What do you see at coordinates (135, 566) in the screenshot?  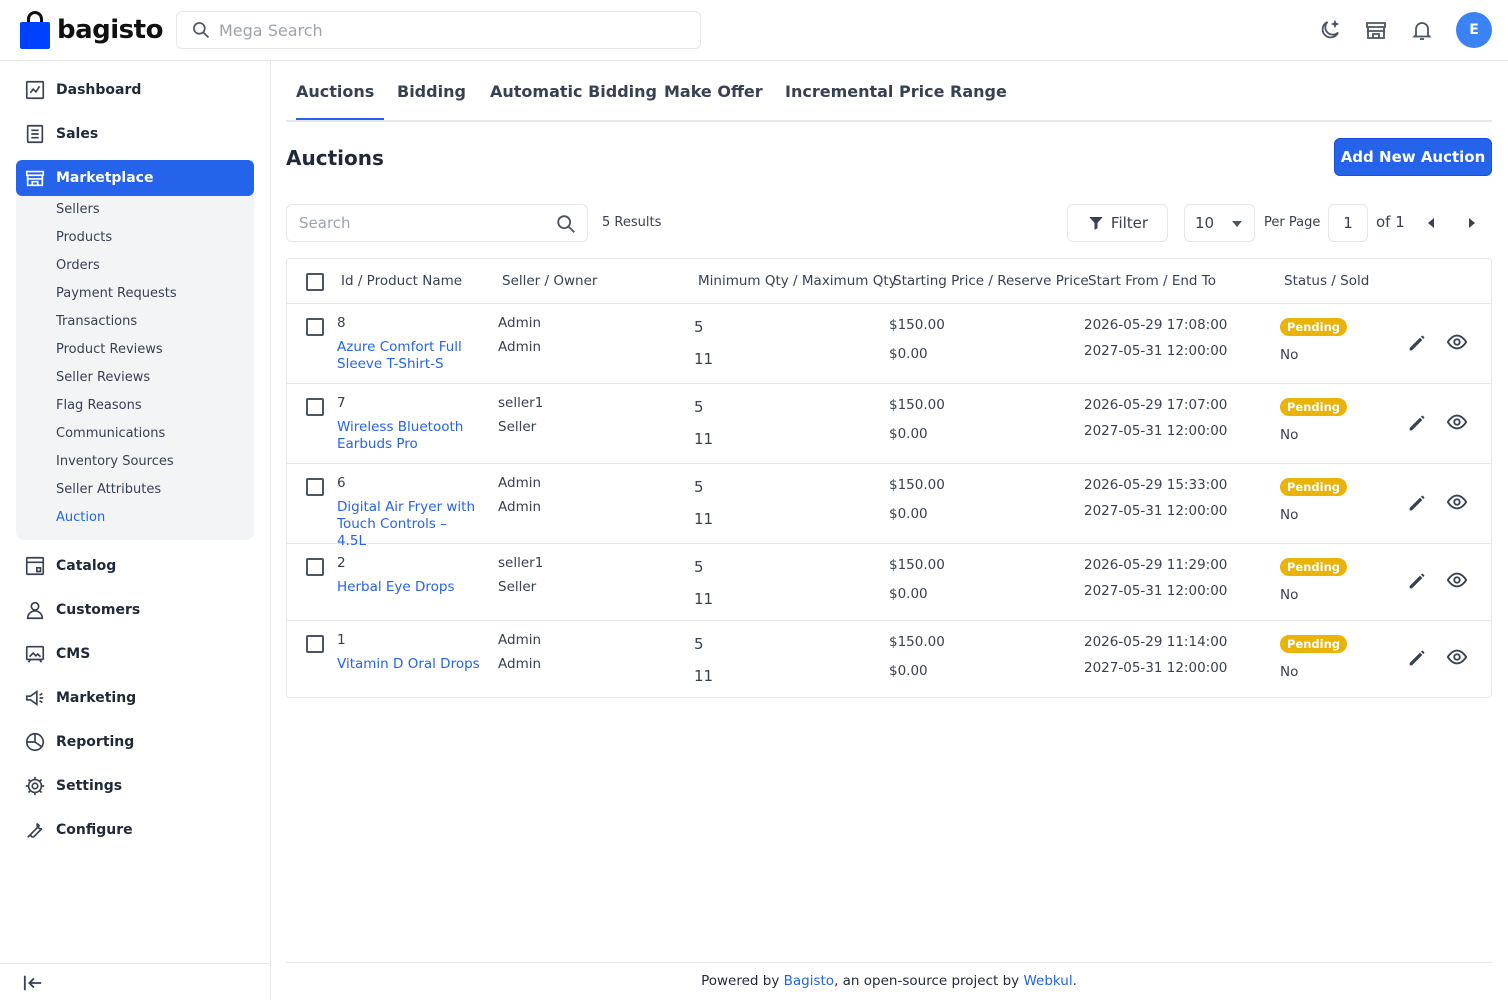 I see `sidebar-item-catalog: Catalog` at bounding box center [135, 566].